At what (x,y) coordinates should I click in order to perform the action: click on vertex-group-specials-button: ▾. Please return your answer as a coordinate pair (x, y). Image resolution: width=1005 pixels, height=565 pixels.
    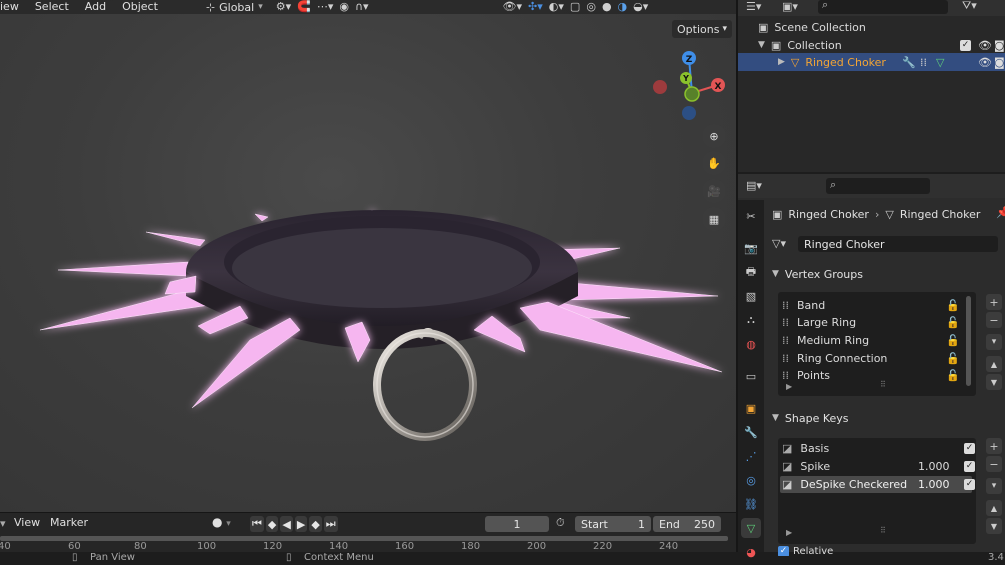
    Looking at the image, I should click on (994, 342).